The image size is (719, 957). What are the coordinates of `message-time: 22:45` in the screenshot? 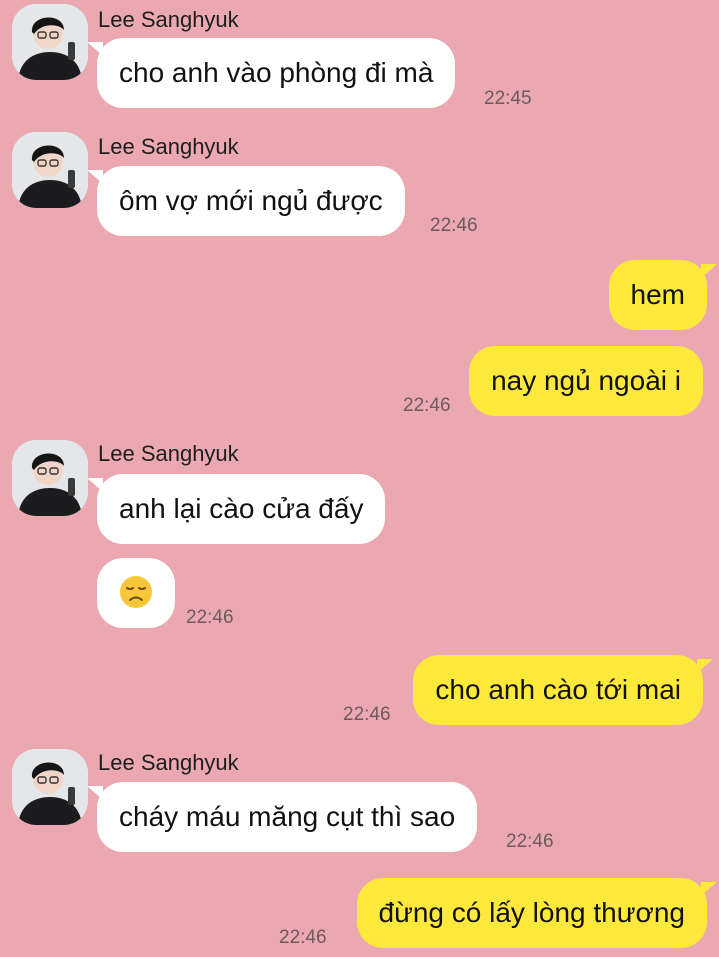 It's located at (508, 98).